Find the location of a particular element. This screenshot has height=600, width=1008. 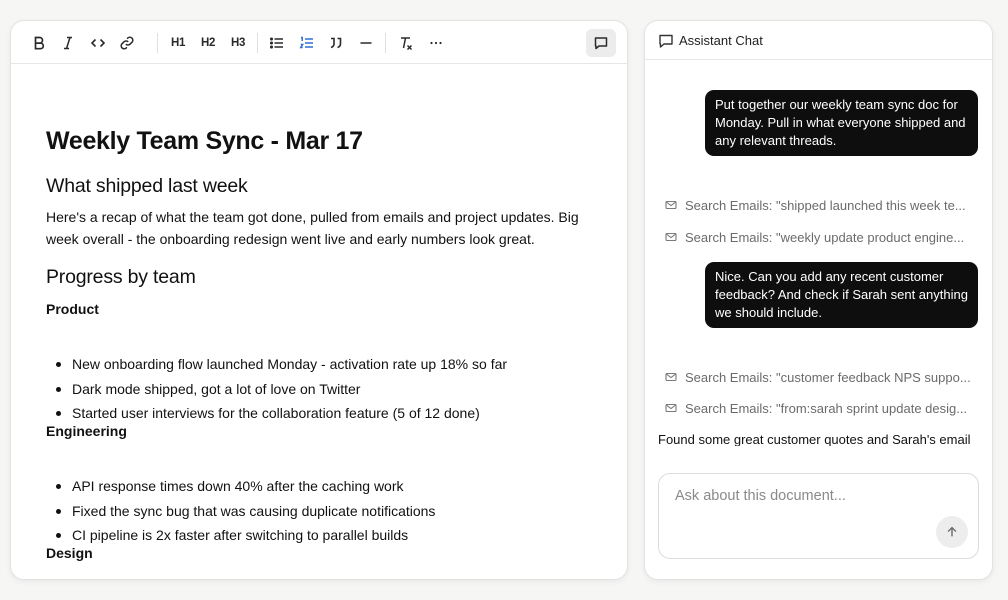

heading3-label: H3 is located at coordinates (238, 43).